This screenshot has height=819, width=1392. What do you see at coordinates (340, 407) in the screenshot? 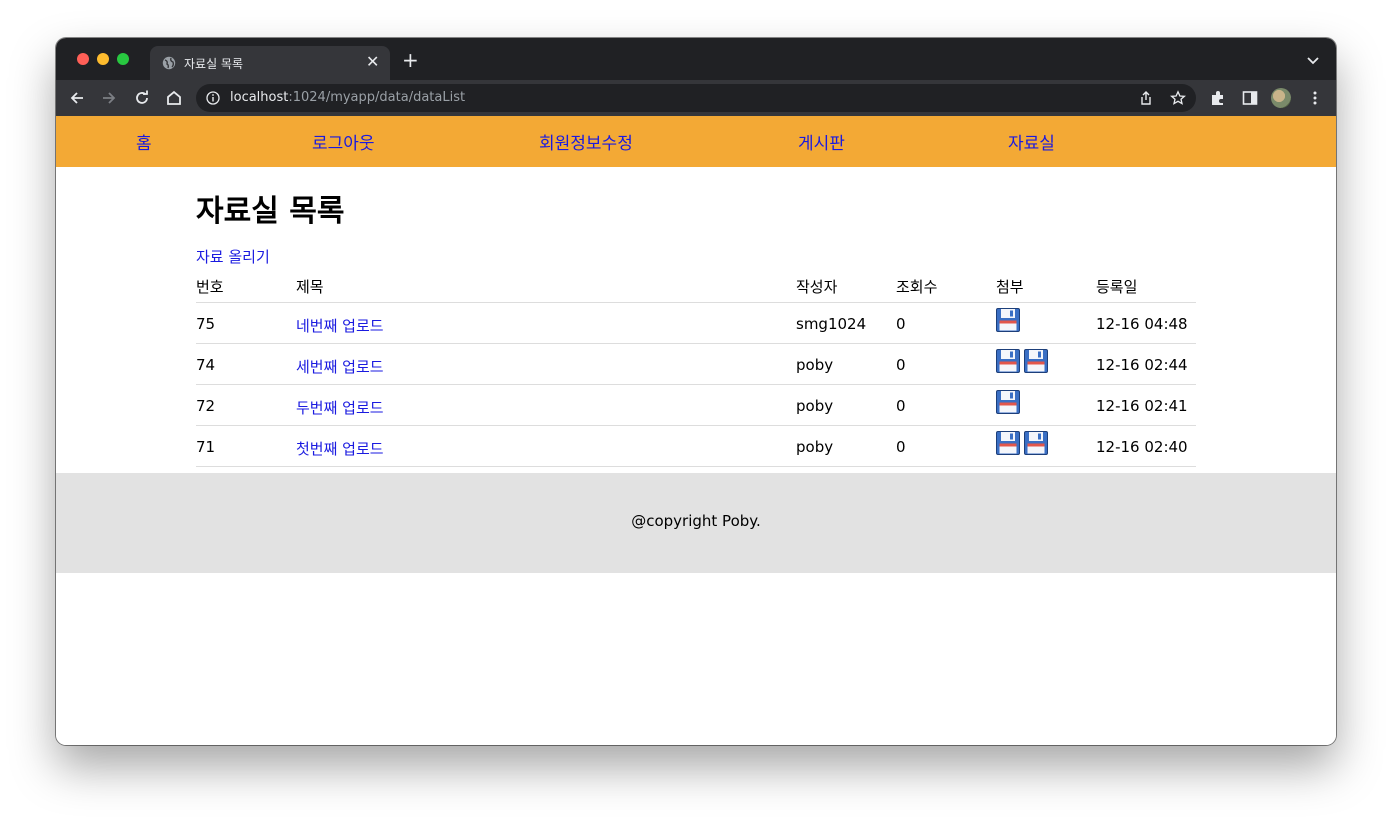
I see `row-title-link: 두번째 업로드` at bounding box center [340, 407].